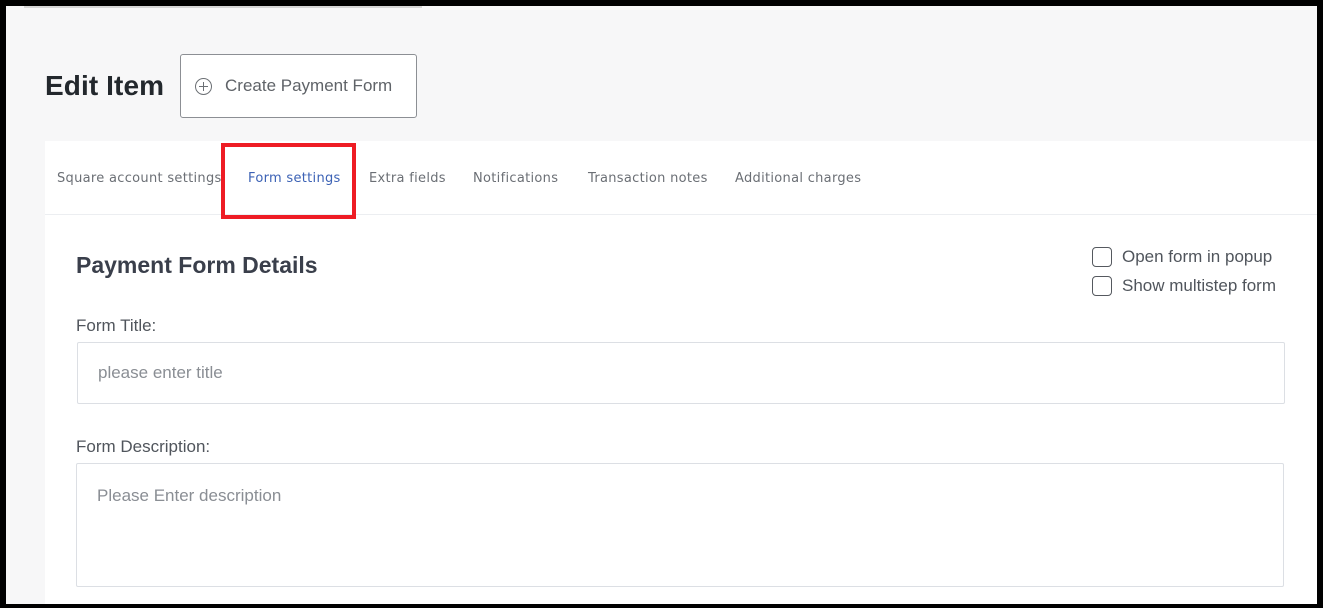 This screenshot has width=1323, height=608. I want to click on open-in-popup-option: Open form in popup, so click(1182, 257).